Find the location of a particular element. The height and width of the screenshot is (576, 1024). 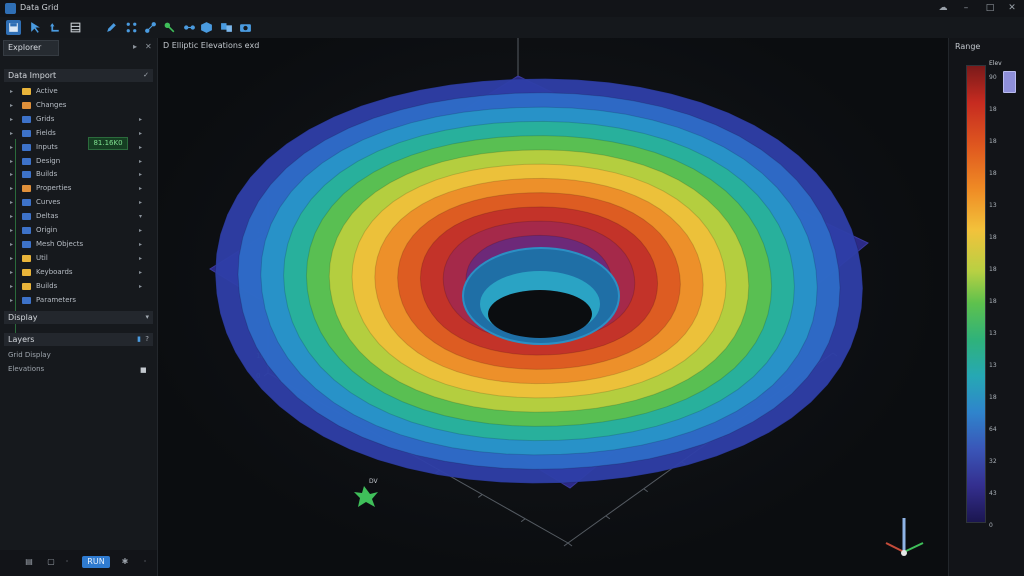

tab-explorer: Explorer is located at coordinates (31, 48).